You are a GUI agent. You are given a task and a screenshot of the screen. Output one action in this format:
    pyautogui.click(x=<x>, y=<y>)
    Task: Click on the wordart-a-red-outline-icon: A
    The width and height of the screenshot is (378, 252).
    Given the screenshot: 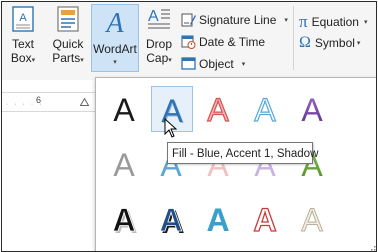 What is the action you would take?
    pyautogui.click(x=265, y=219)
    